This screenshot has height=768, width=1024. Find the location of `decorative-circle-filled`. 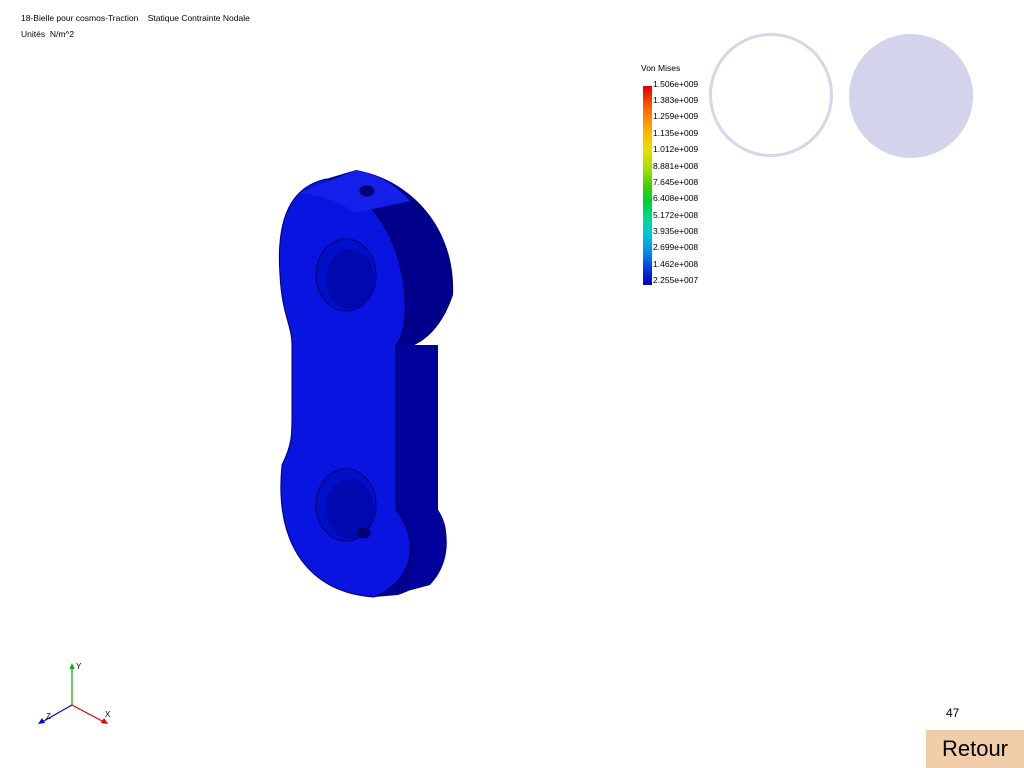

decorative-circle-filled is located at coordinates (911, 96).